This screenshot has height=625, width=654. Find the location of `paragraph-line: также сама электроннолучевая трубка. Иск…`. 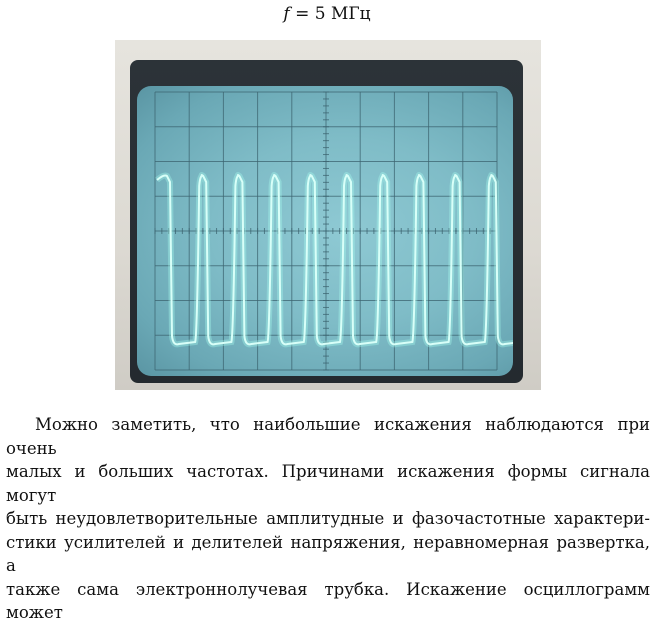

paragraph-line: также сама электроннолучевая трубка. Иск… is located at coordinates (328, 601).